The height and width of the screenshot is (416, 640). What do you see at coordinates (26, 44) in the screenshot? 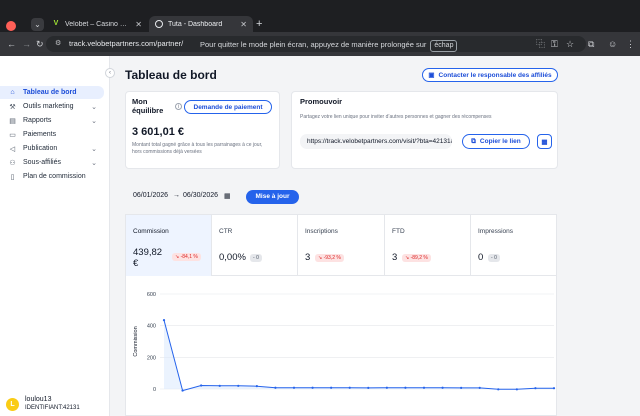
I see `forward-arrow-icon: →` at bounding box center [26, 44].